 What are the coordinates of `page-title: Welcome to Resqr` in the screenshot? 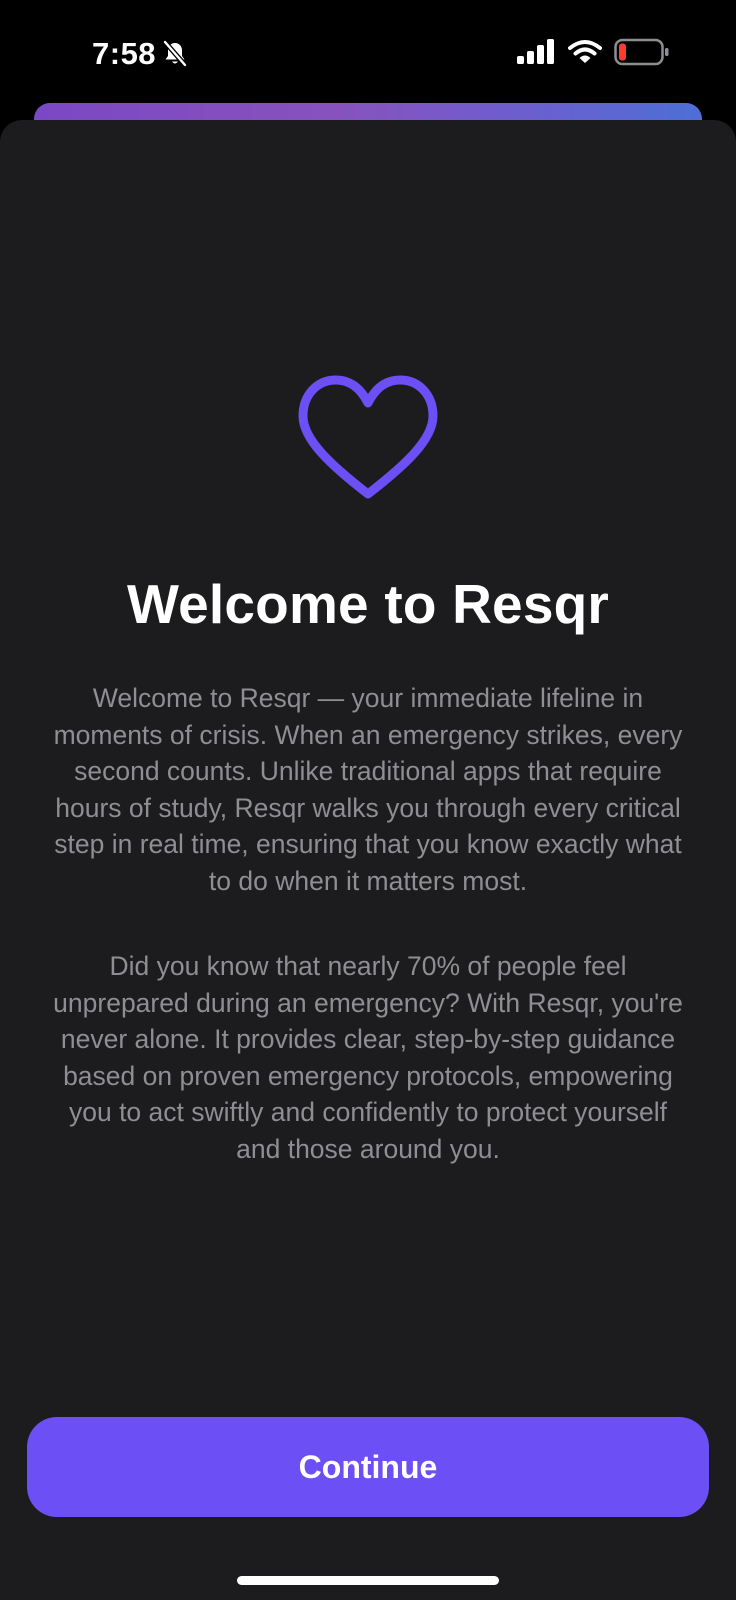 It's located at (368, 604).